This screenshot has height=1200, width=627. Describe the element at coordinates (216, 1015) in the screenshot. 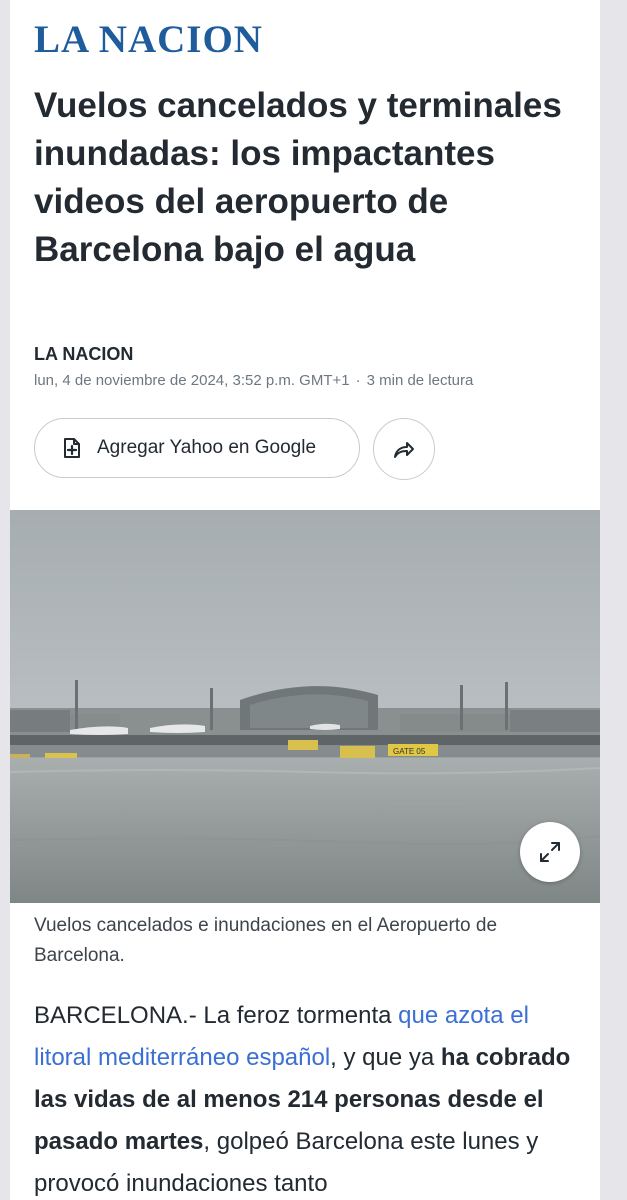

I see `body-lead-text: BARCELONA.- La feroz tormenta` at that location.